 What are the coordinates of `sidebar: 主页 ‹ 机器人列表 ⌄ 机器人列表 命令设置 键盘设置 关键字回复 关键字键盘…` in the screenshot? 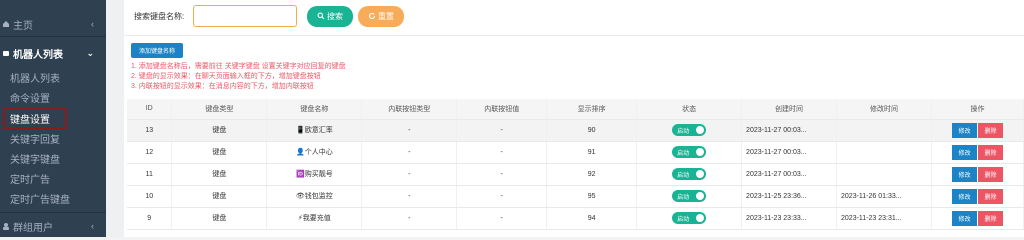 It's located at (53, 118).